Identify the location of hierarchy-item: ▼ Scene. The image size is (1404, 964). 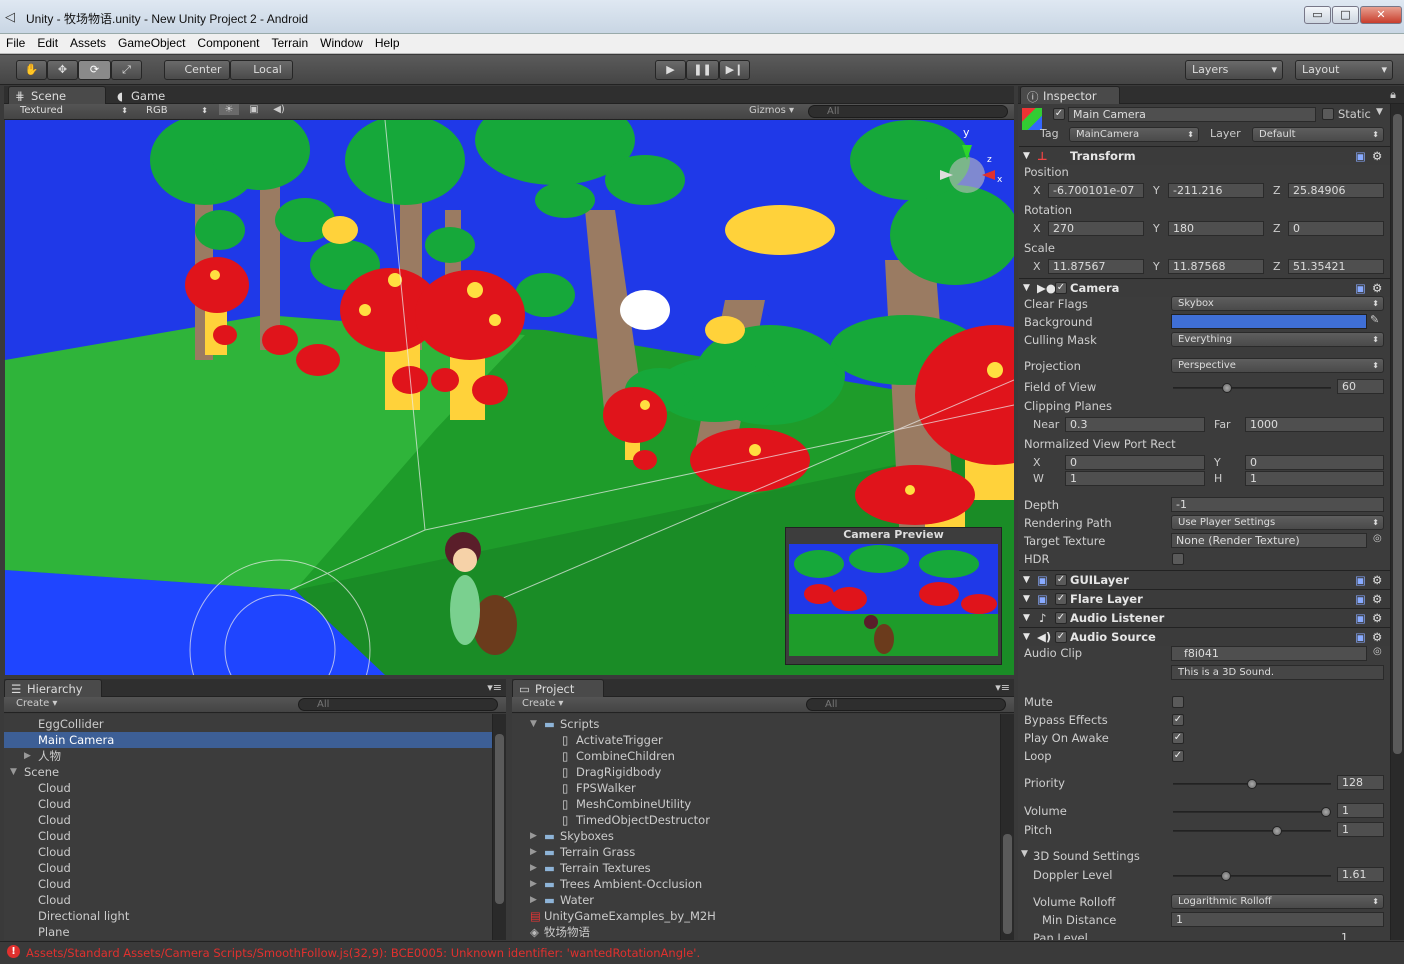
(248, 772).